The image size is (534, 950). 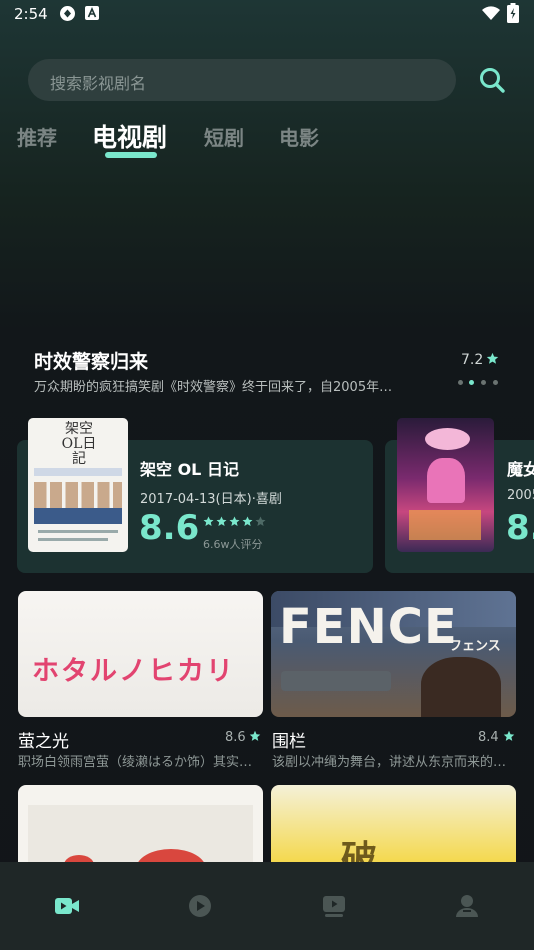 I want to click on star-rating, so click(x=235, y=521).